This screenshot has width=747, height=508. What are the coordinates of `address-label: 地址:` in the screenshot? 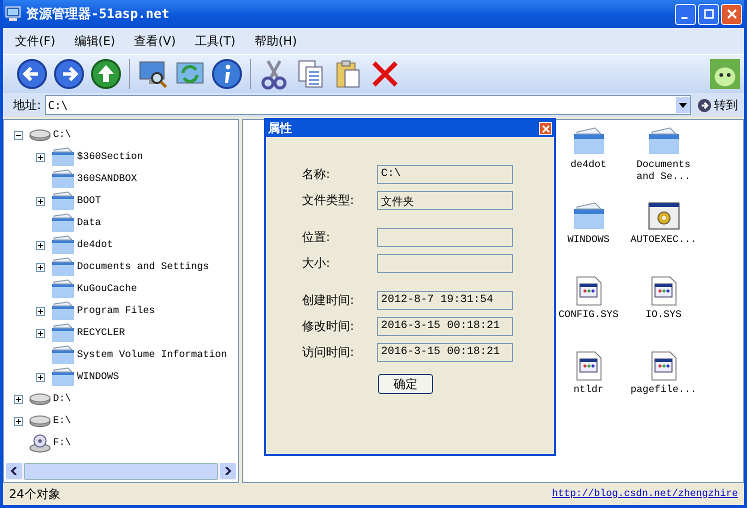 It's located at (27, 105).